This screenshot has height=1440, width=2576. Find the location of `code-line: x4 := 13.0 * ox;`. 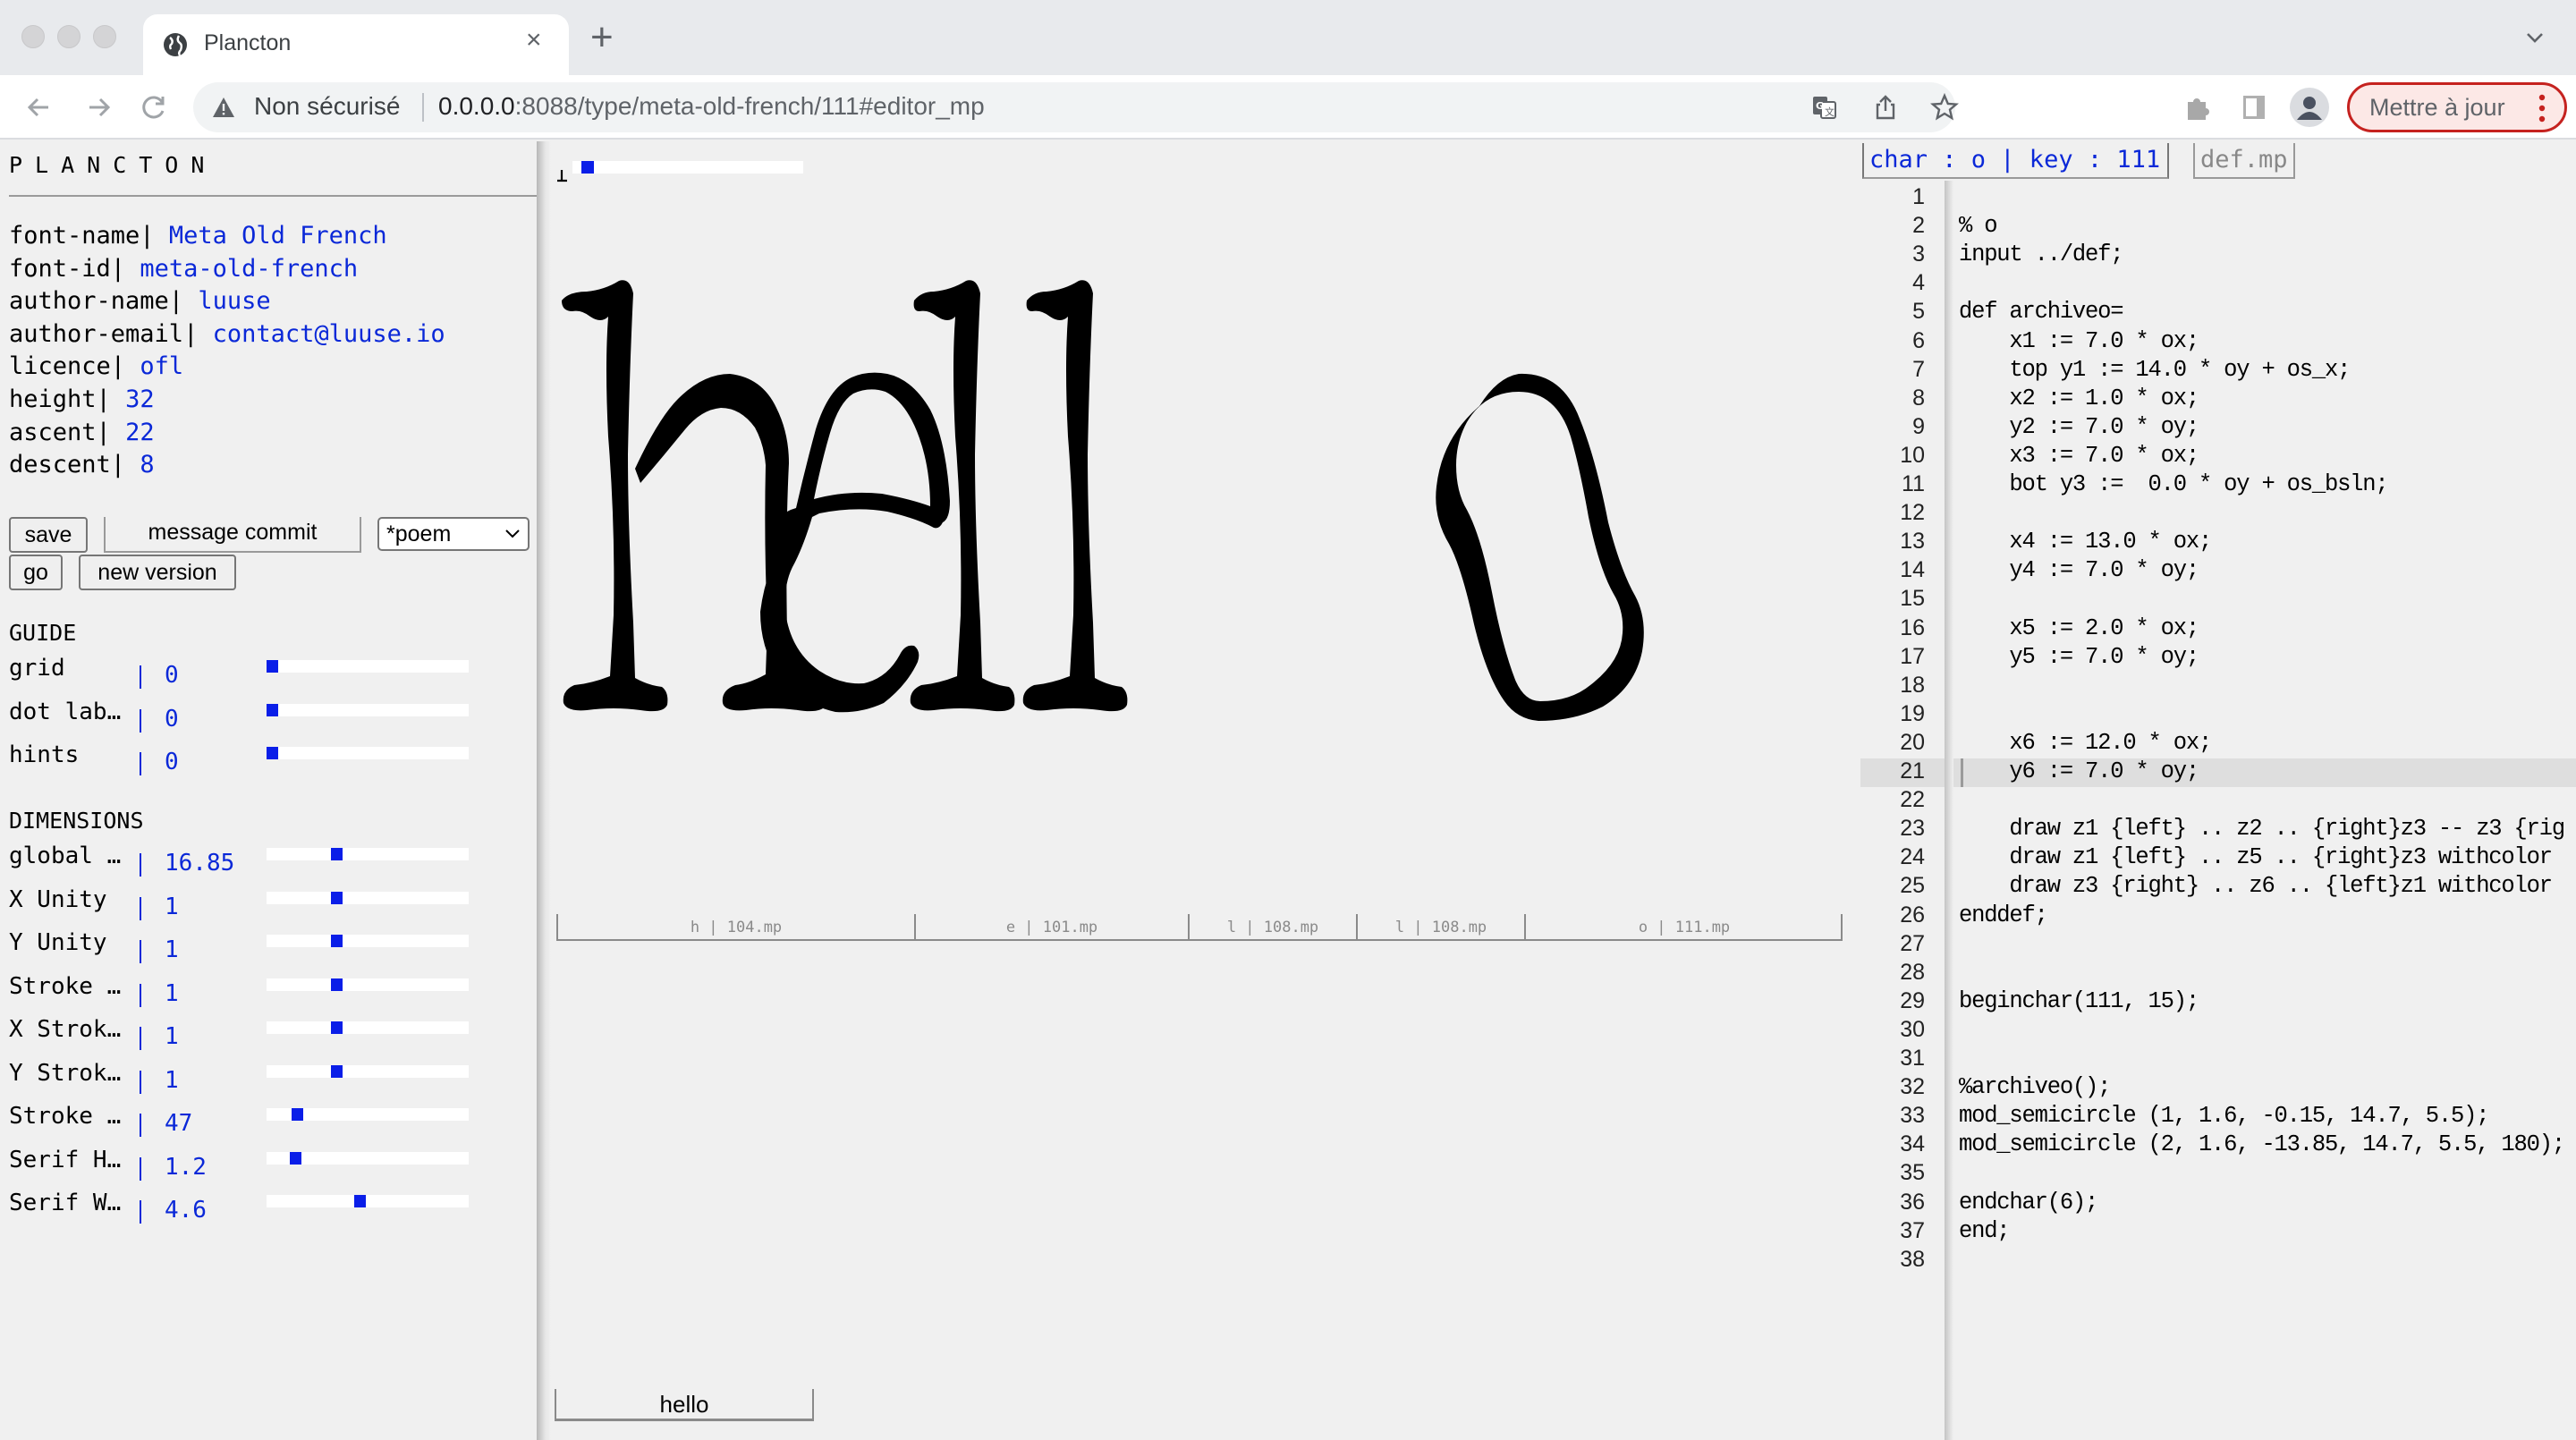

code-line: x4 := 13.0 * ox; is located at coordinates (2085, 542).